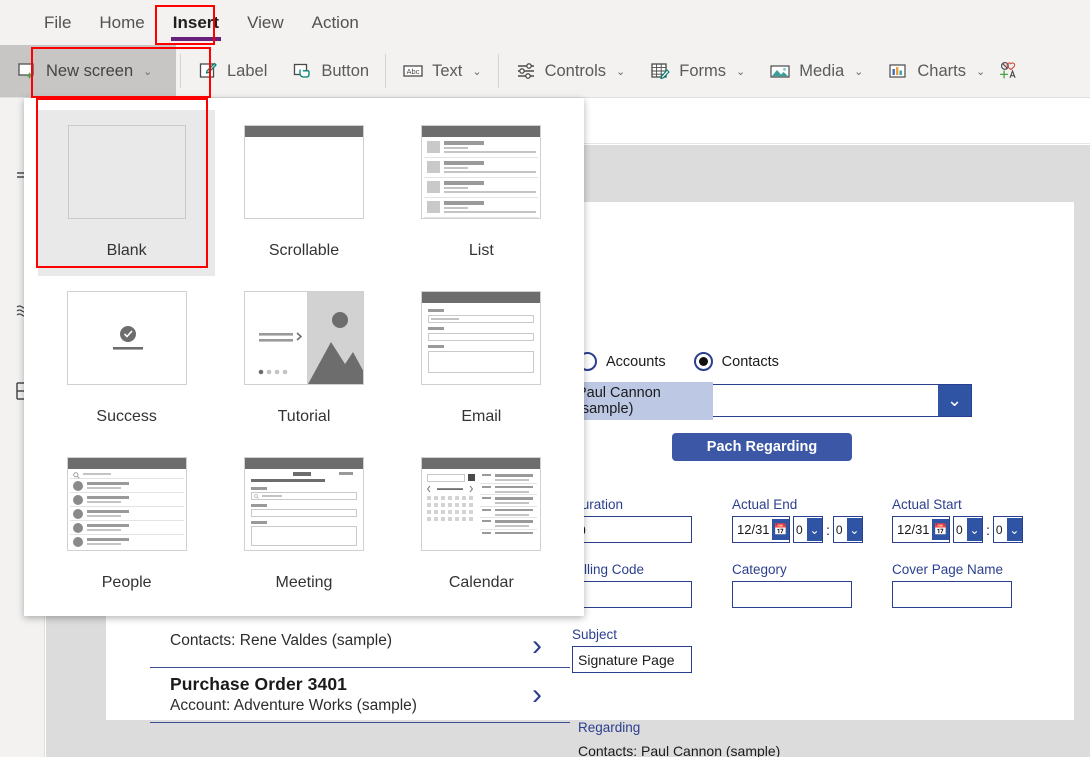 This screenshot has width=1090, height=757. What do you see at coordinates (537, 645) in the screenshot?
I see `chevron-right-icon: ›` at bounding box center [537, 645].